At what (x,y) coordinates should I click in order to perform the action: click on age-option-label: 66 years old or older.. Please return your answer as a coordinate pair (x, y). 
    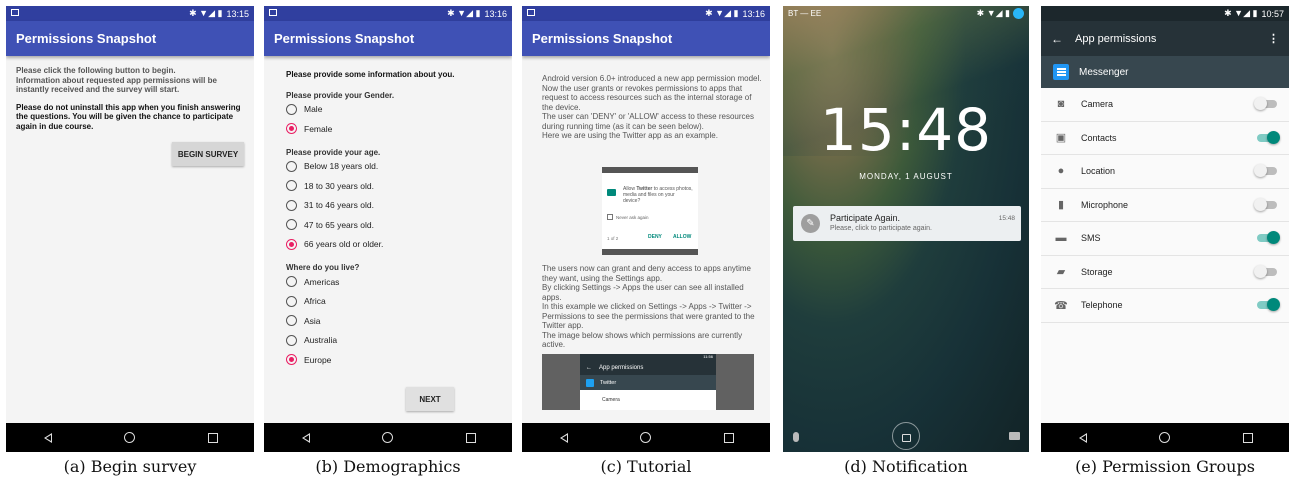
    Looking at the image, I should click on (344, 244).